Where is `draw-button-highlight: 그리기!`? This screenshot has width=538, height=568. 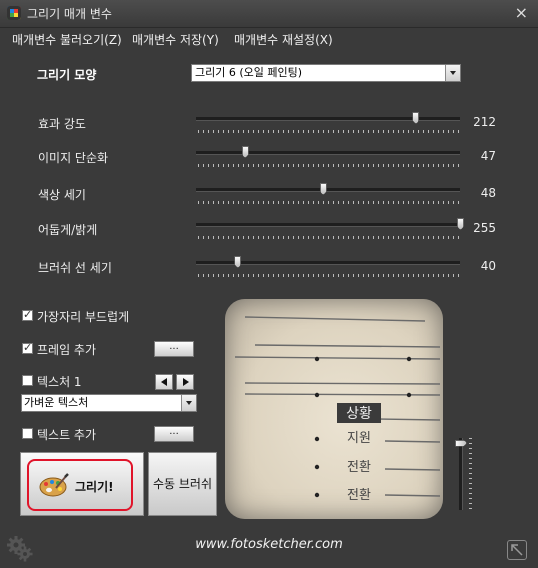 draw-button-highlight: 그리기! is located at coordinates (80, 485).